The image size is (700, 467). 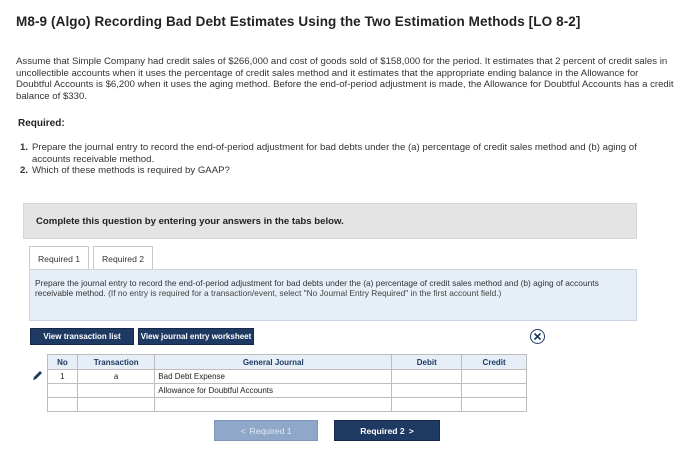 I want to click on close-icon, so click(x=537, y=336).